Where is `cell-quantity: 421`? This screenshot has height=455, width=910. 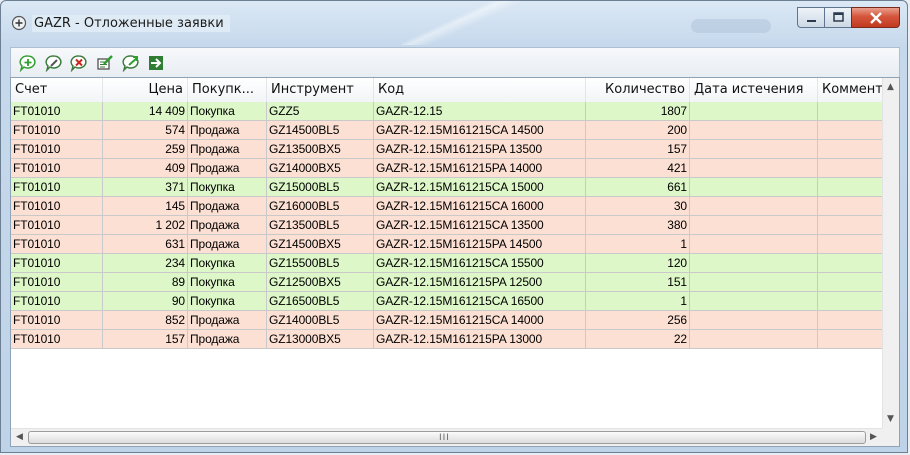
cell-quantity: 421 is located at coordinates (638, 168).